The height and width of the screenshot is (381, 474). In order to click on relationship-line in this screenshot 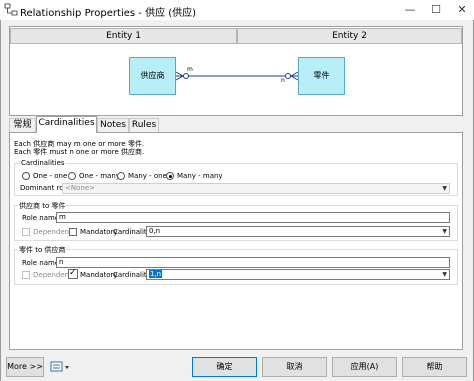, I will do `click(237, 76)`.